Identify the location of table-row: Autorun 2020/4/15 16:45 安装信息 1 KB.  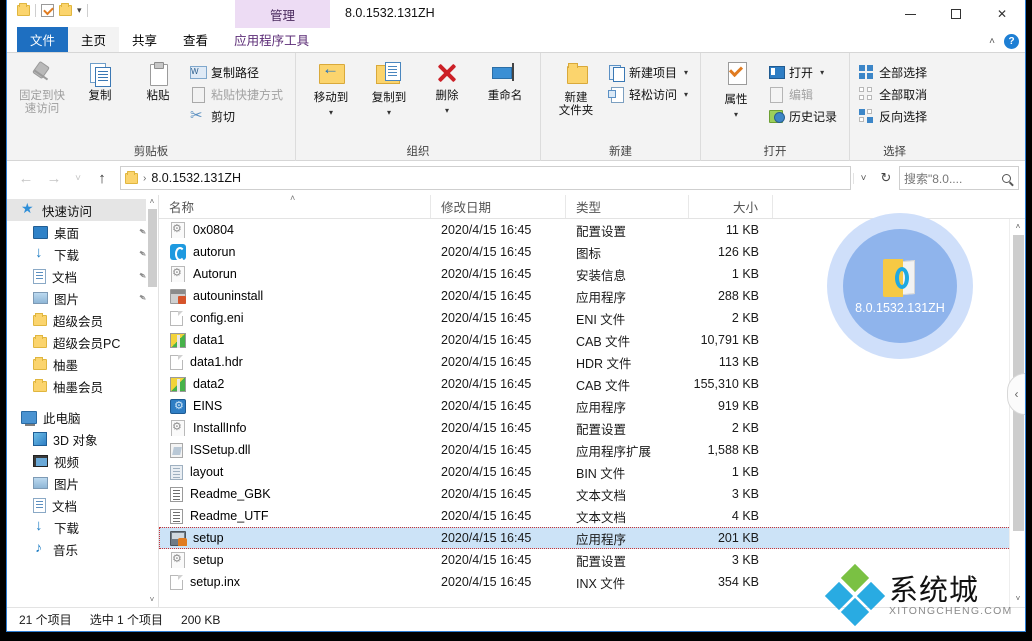
(592, 274).